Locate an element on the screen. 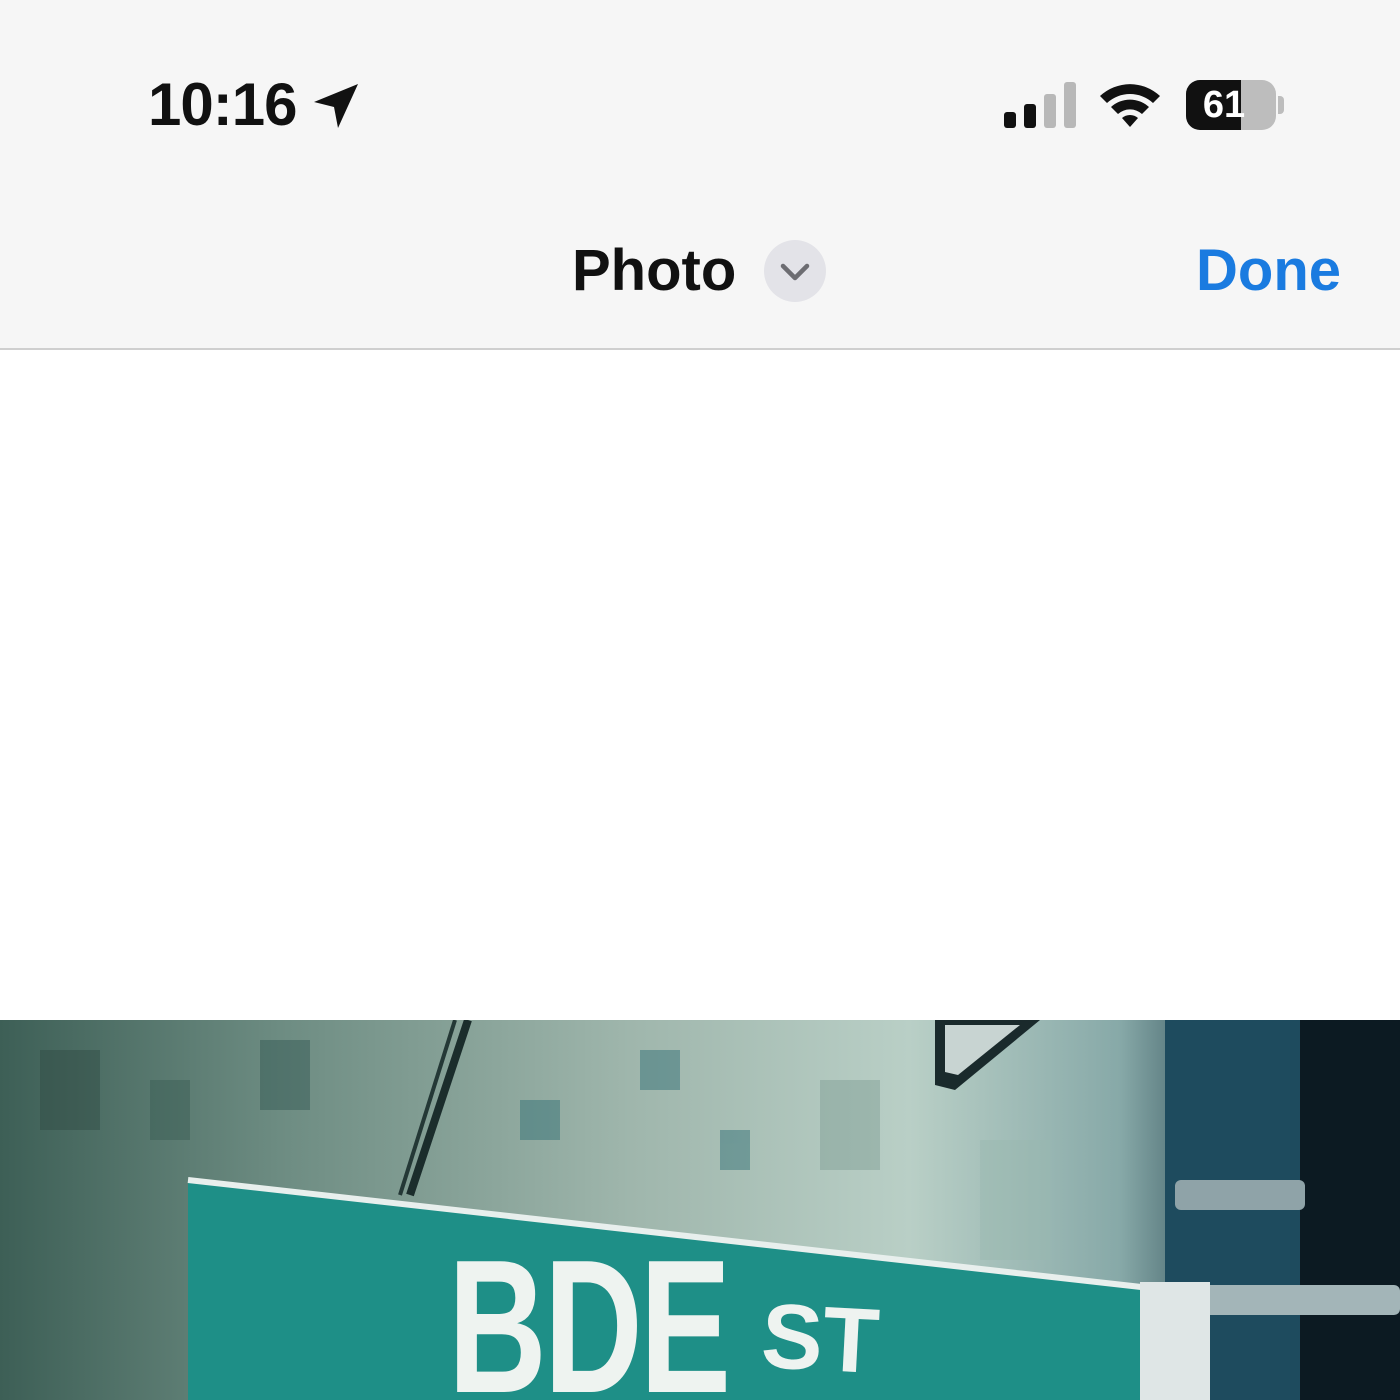 This screenshot has height=1400, width=1400. street-sign-name: BDE is located at coordinates (589, 1310).